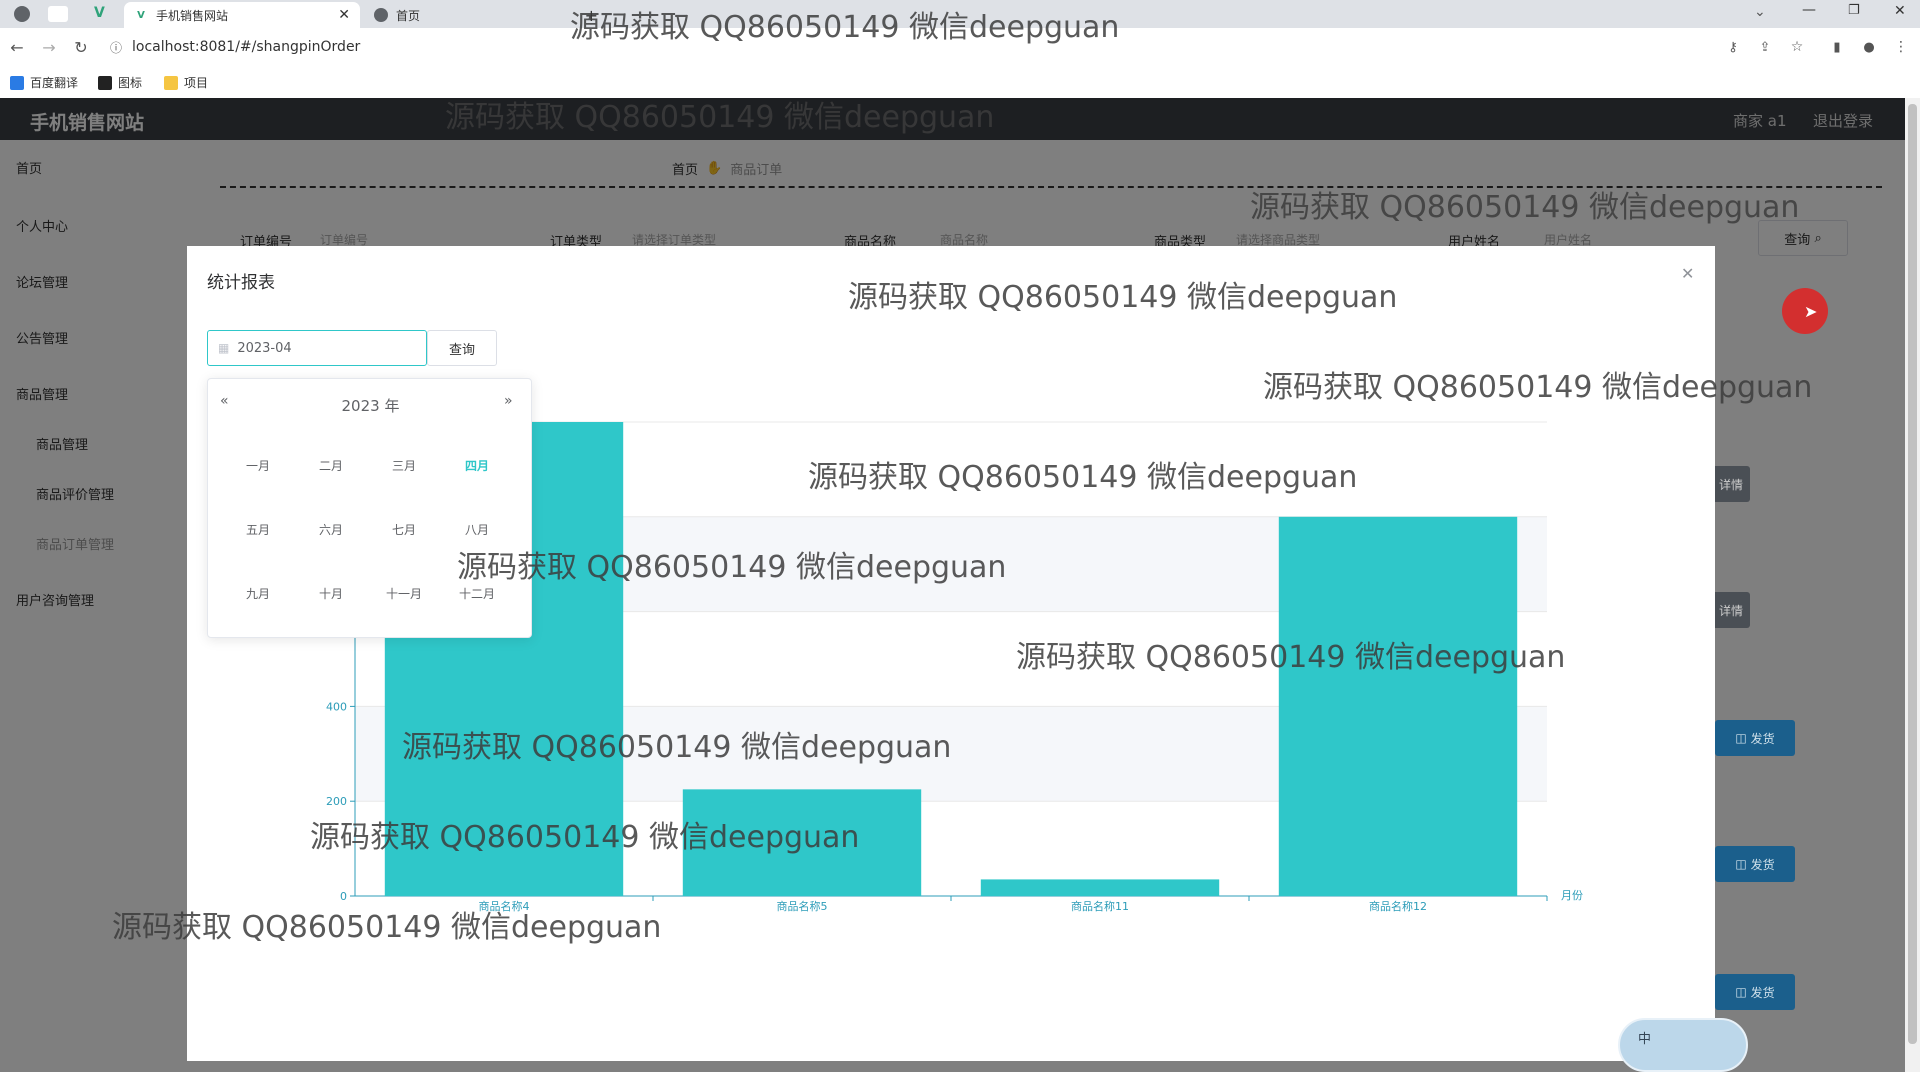  What do you see at coordinates (1733, 47) in the screenshot?
I see `key-icon: ⚷` at bounding box center [1733, 47].